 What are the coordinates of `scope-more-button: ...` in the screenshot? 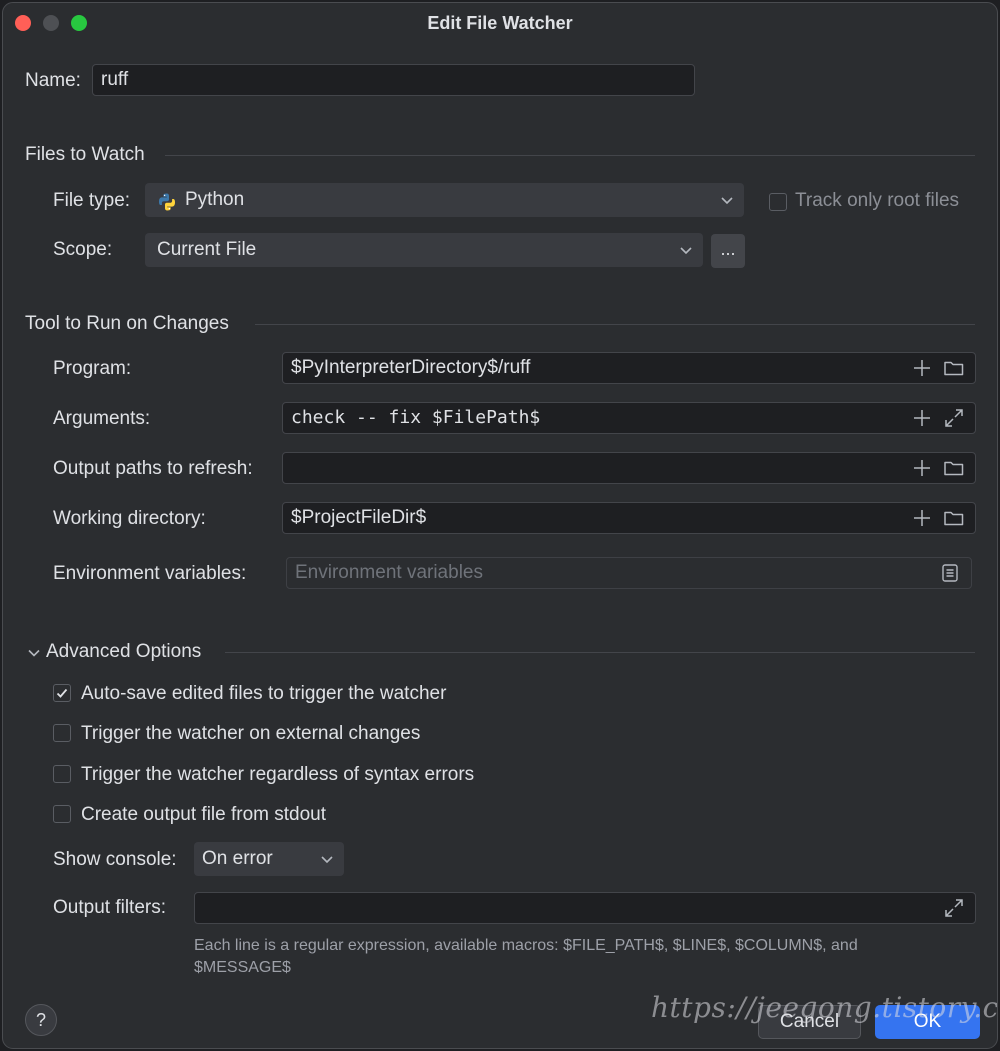 It's located at (728, 251).